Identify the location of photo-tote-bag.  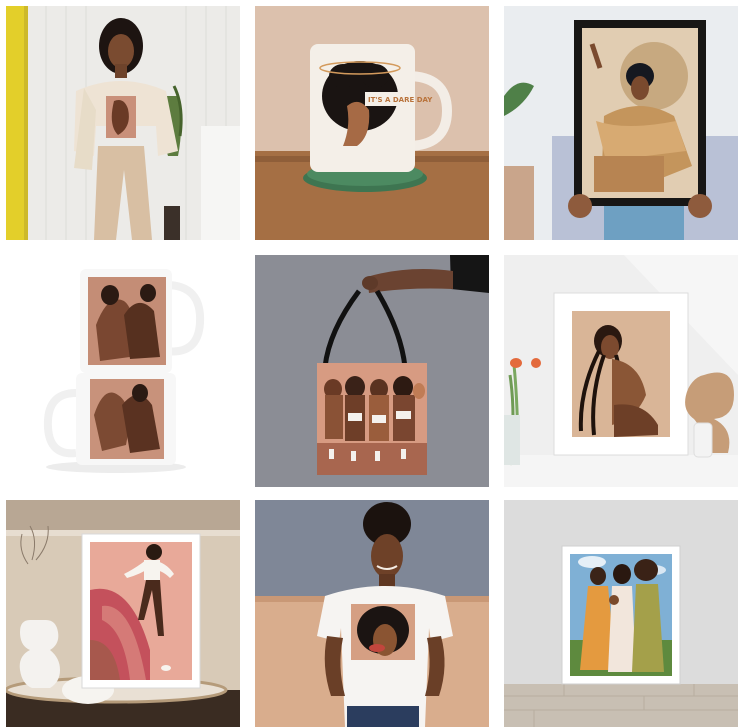
(372, 371).